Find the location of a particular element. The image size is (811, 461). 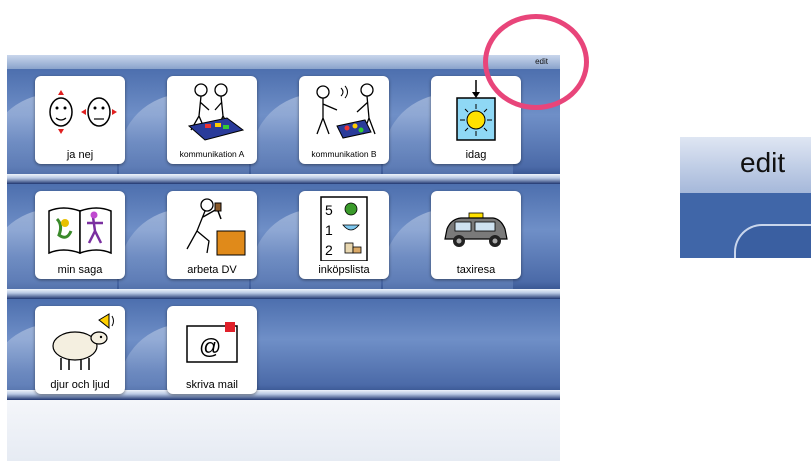

tile-ja-nej: ja nej is located at coordinates (80, 120).